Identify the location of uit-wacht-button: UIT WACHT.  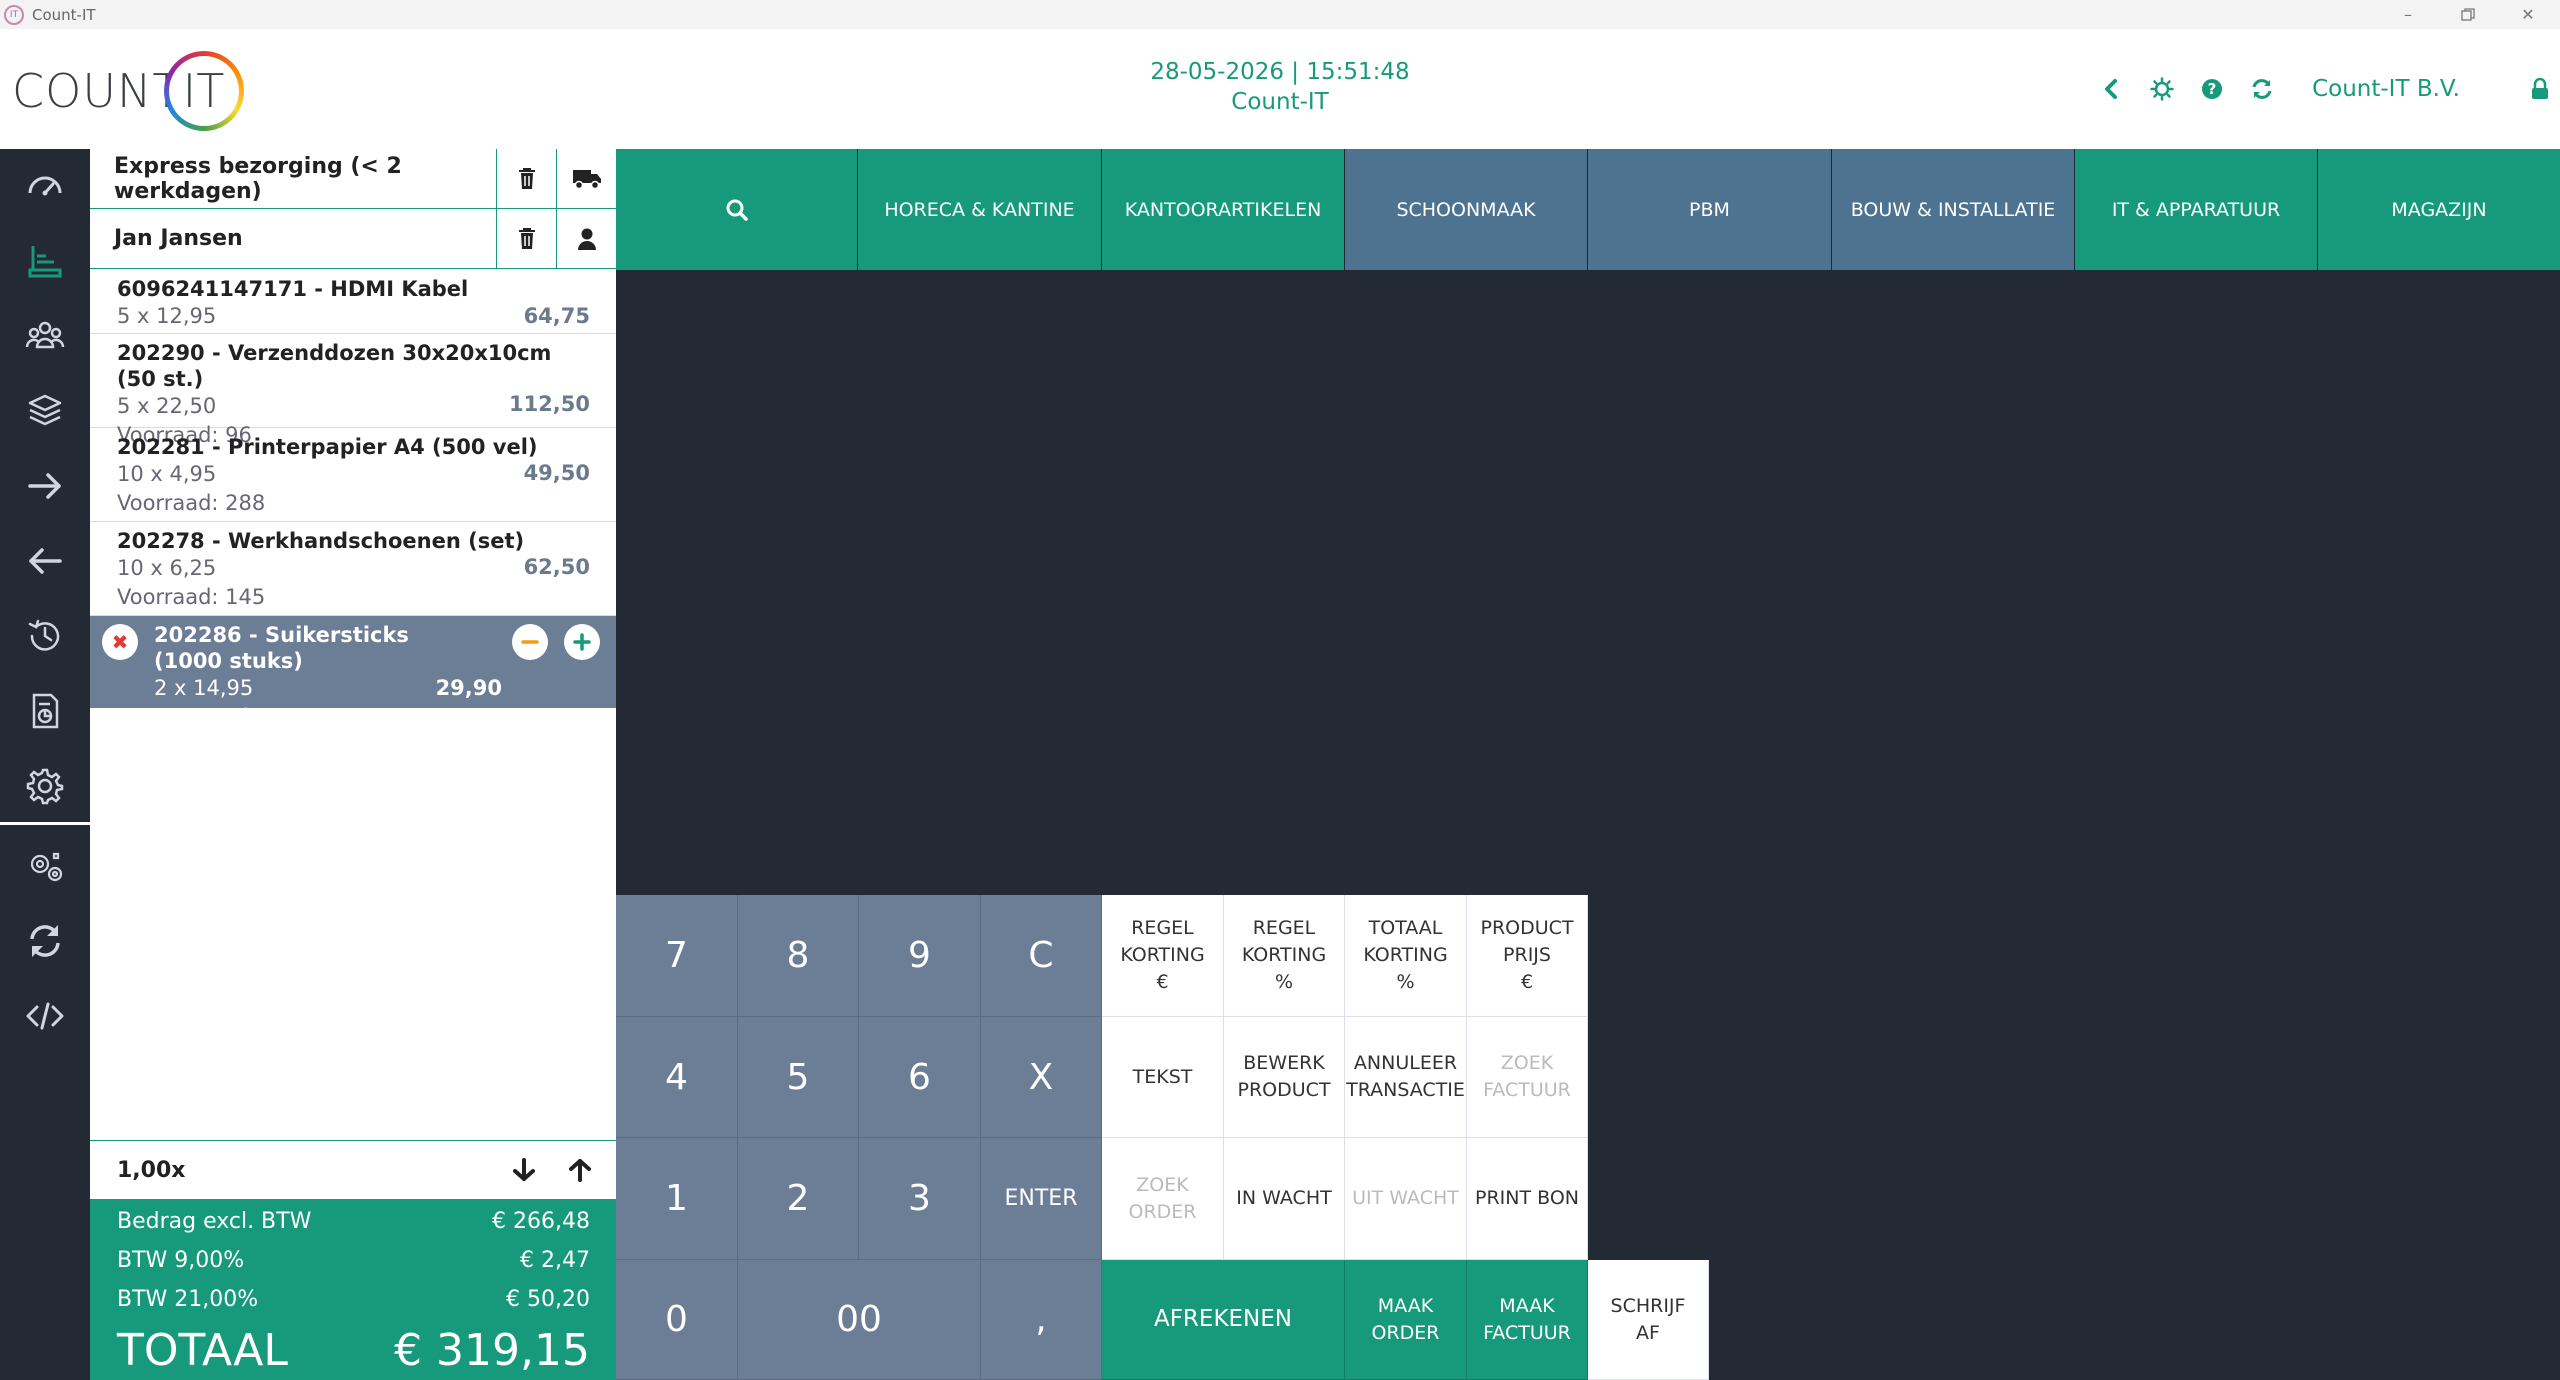
(1406, 1199).